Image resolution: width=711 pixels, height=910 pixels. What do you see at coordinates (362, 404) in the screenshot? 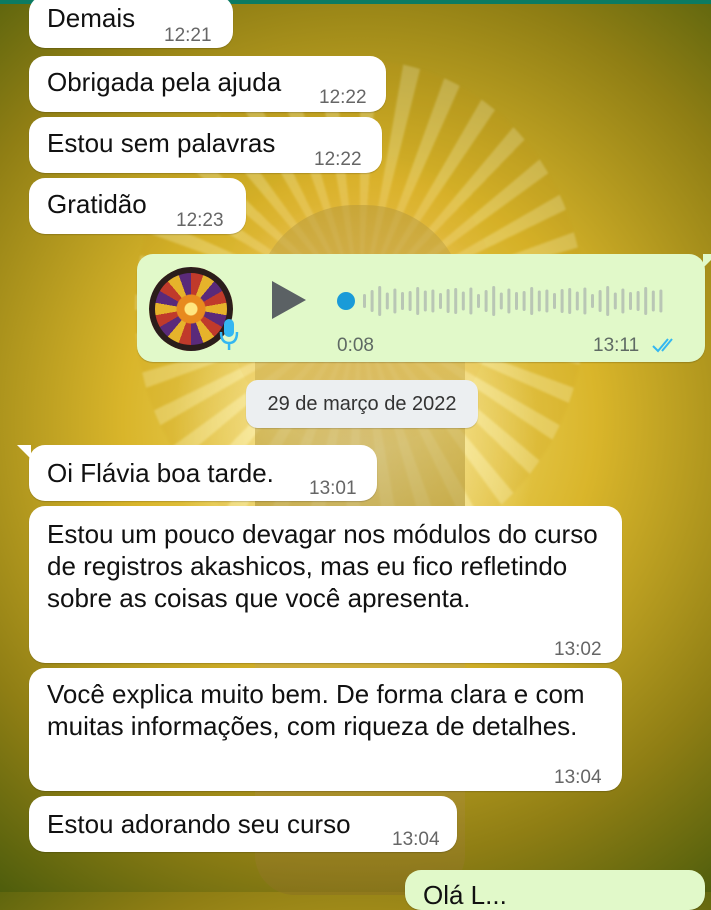
I see `date-separator: 29 de março de 2022` at bounding box center [362, 404].